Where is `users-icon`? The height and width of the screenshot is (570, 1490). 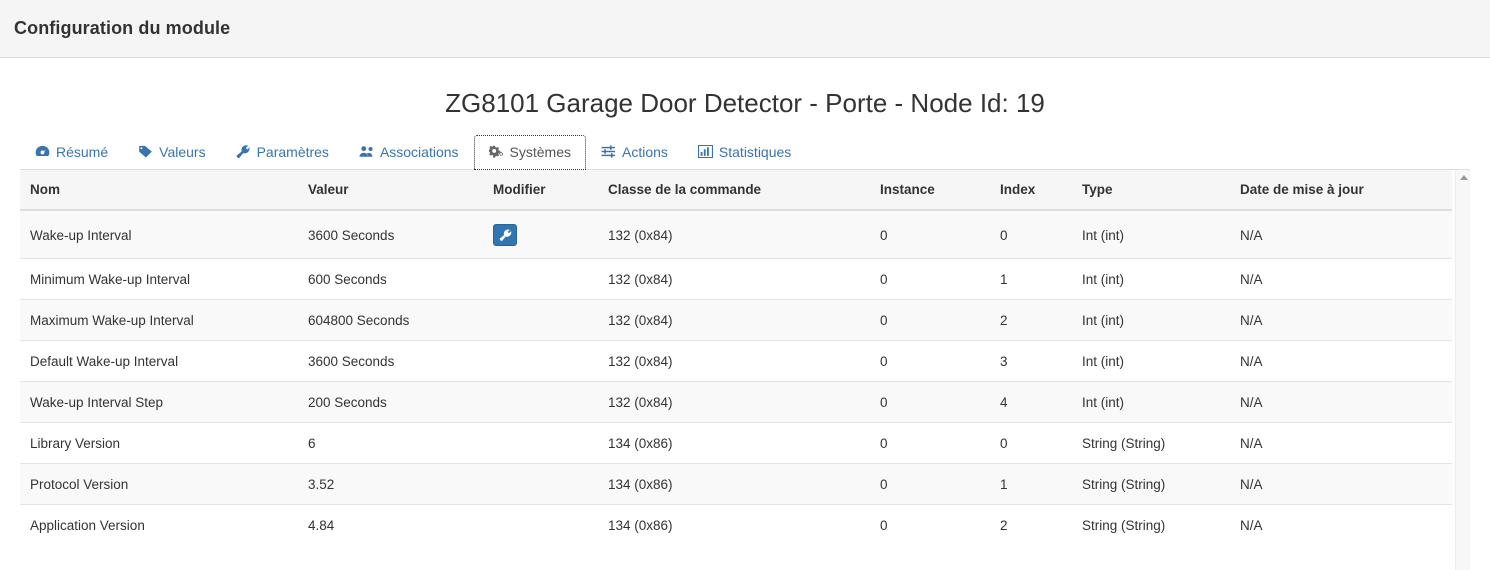
users-icon is located at coordinates (366, 152).